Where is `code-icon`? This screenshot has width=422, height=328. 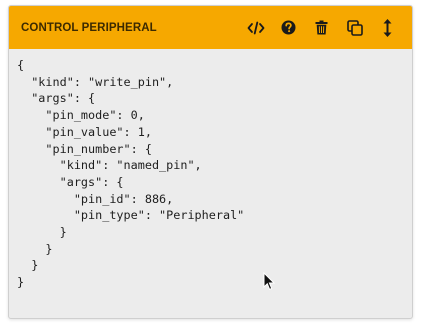
code-icon is located at coordinates (255, 27).